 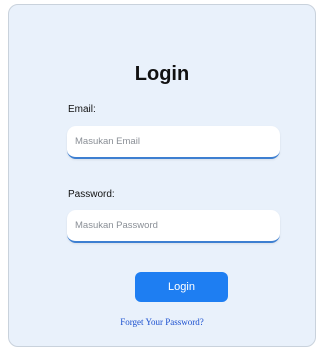 What do you see at coordinates (173, 142) in the screenshot?
I see `email-field` at bounding box center [173, 142].